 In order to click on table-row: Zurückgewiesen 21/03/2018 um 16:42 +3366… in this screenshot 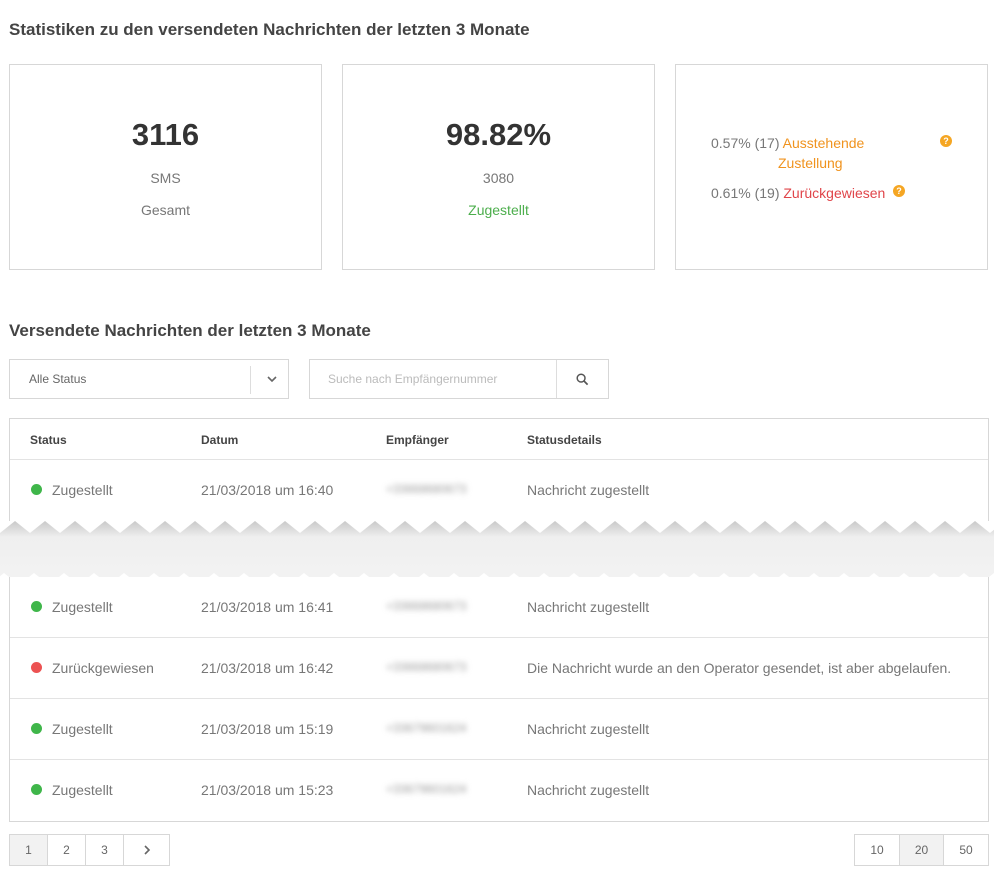, I will do `click(499, 668)`.